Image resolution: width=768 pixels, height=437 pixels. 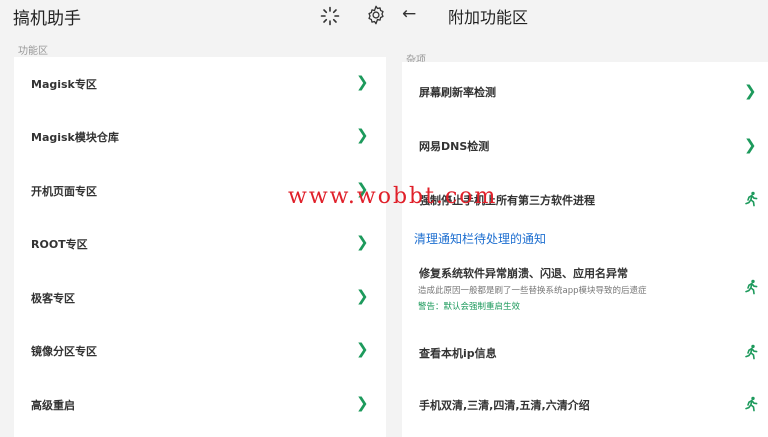 What do you see at coordinates (59, 244) in the screenshot?
I see `list-item-label: ROOT专区` at bounding box center [59, 244].